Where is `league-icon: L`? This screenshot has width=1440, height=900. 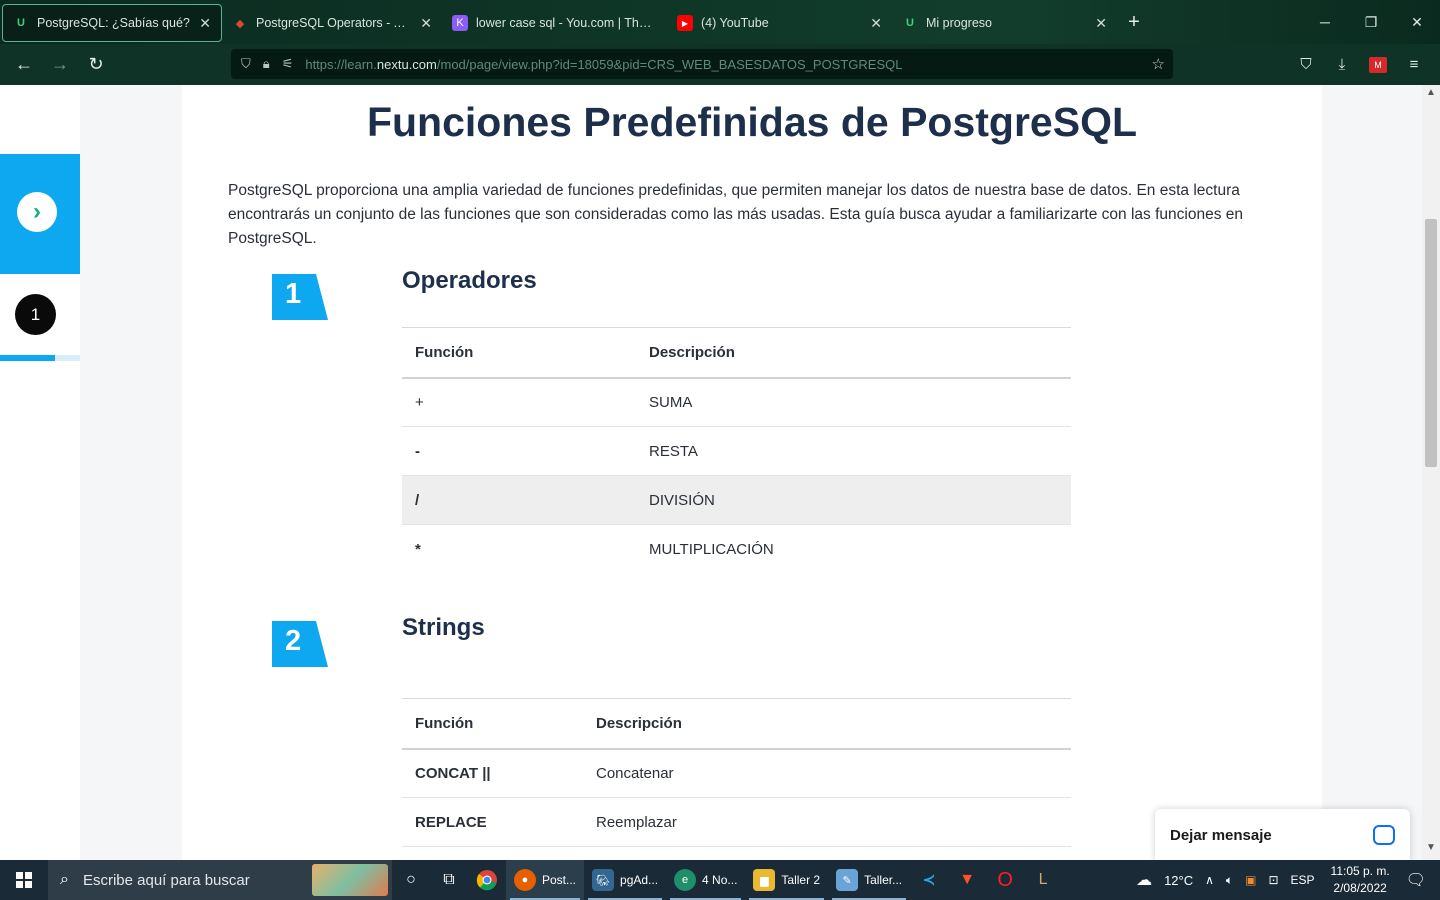
league-icon: L is located at coordinates (1043, 880).